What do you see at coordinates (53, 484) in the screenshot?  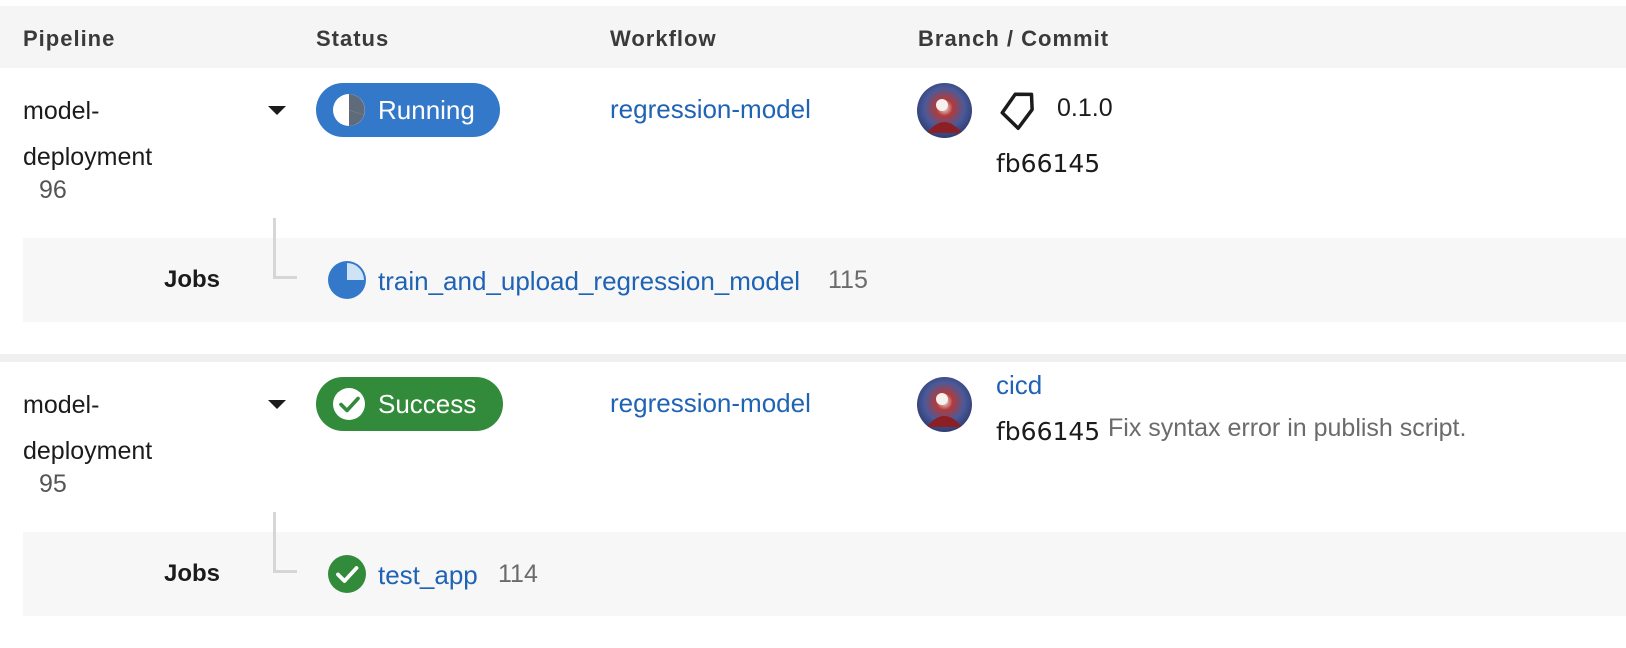 I see `pipeline-number: 95` at bounding box center [53, 484].